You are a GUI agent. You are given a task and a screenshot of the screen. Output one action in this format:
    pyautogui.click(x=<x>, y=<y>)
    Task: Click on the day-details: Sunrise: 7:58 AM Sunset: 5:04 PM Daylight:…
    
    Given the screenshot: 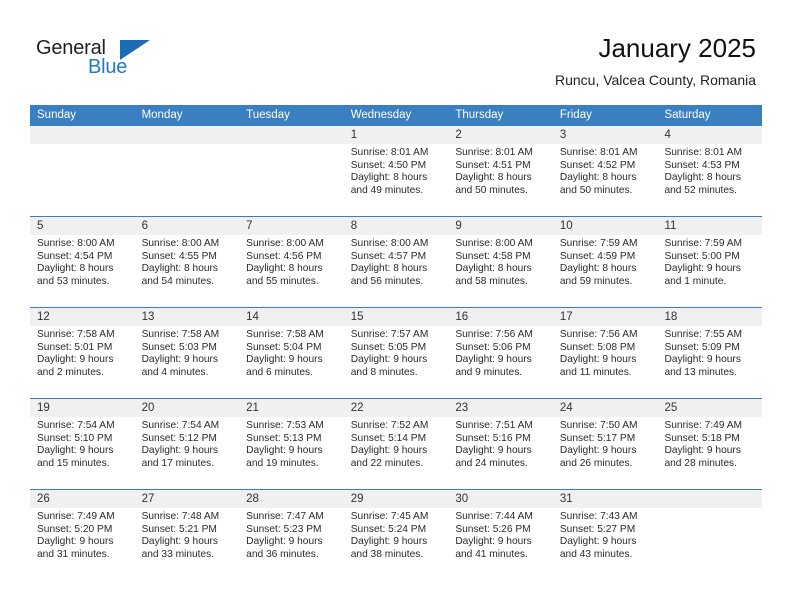 What is the action you would take?
    pyautogui.click(x=291, y=354)
    